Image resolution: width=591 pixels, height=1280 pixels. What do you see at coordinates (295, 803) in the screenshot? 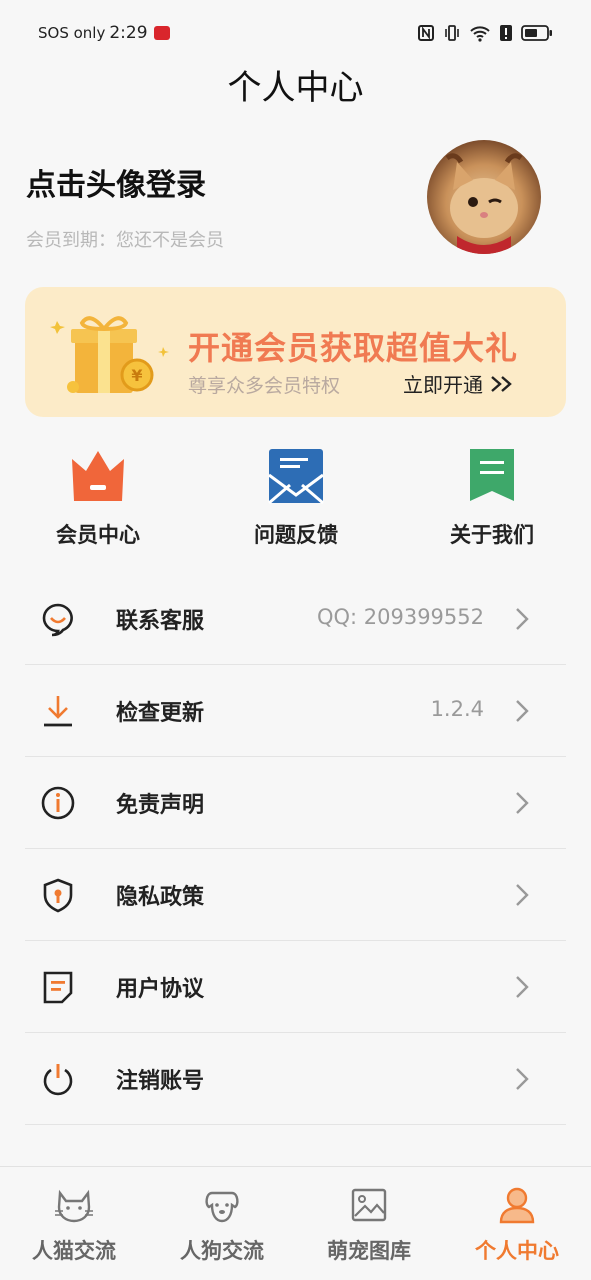
I see `menu-item-disclaimer: 免责声明` at bounding box center [295, 803].